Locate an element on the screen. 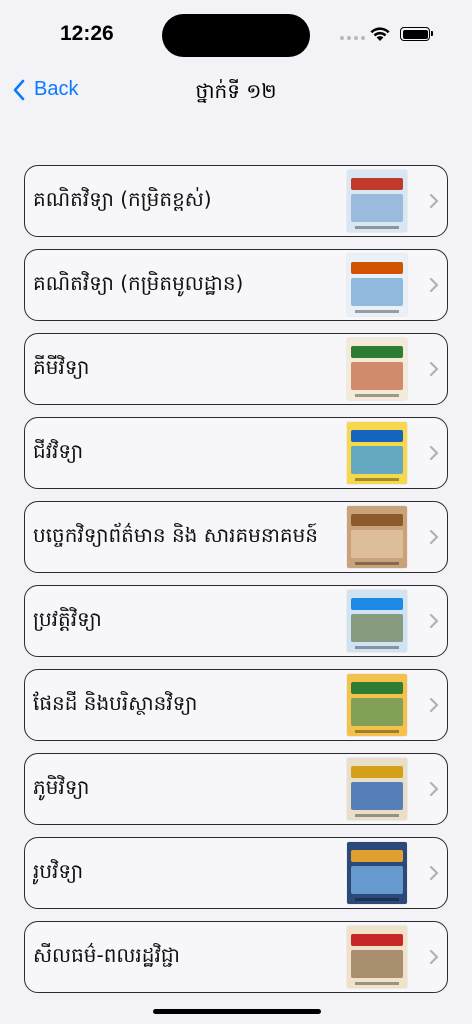 This screenshot has height=1024, width=472. list-item: ជីវវិទ្យា is located at coordinates (236, 453).